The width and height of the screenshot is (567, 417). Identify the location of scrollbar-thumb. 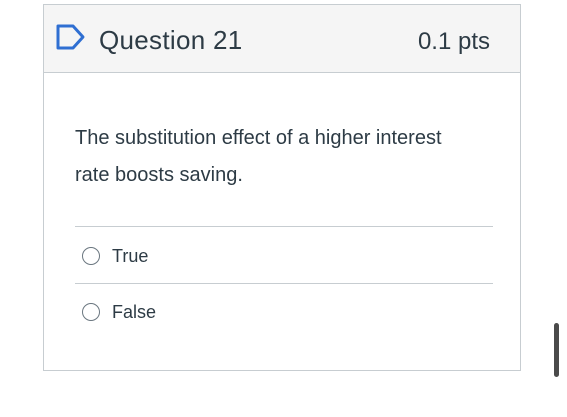
(556, 350).